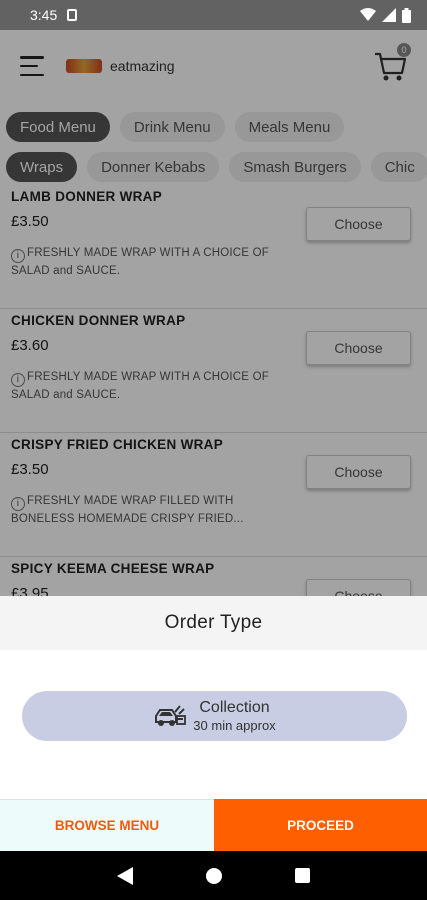 This screenshot has width=427, height=900. What do you see at coordinates (234, 725) in the screenshot?
I see `collection-time: 30 min approx` at bounding box center [234, 725].